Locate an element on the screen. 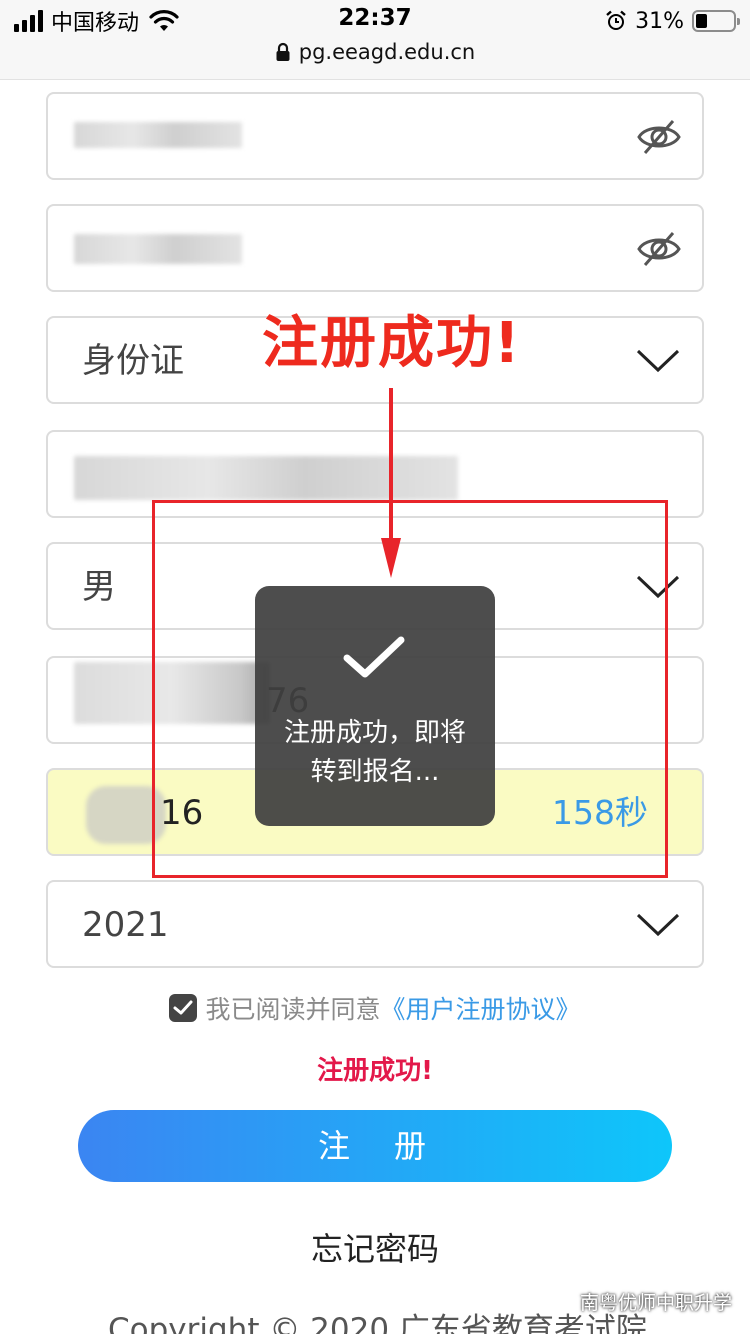  status-right: 31% is located at coordinates (672, 21).